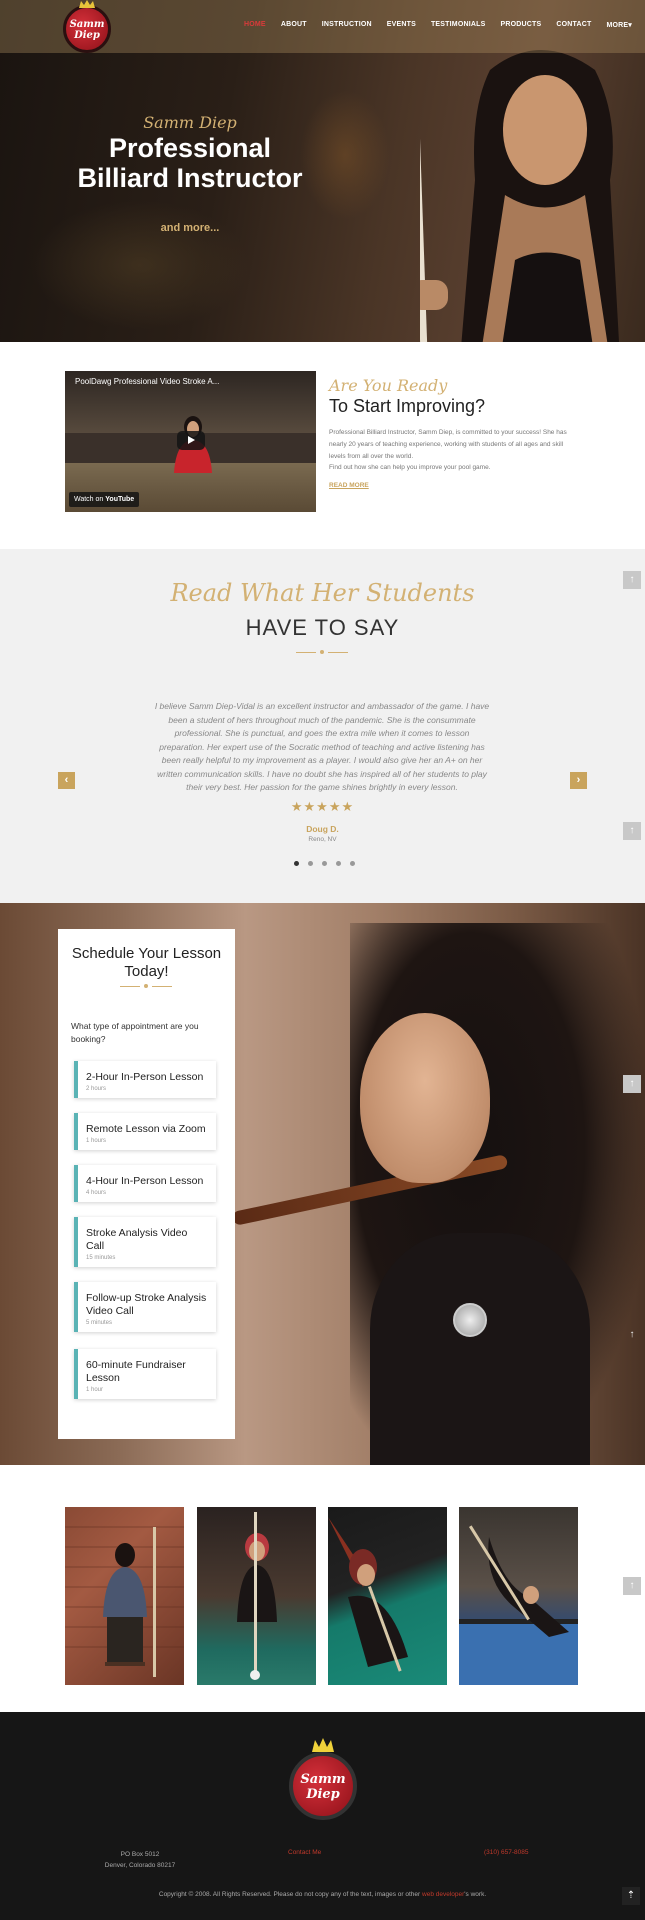  Describe the element at coordinates (146, 962) in the screenshot. I see `booking-title: Schedule Your Lesson Today!` at that location.